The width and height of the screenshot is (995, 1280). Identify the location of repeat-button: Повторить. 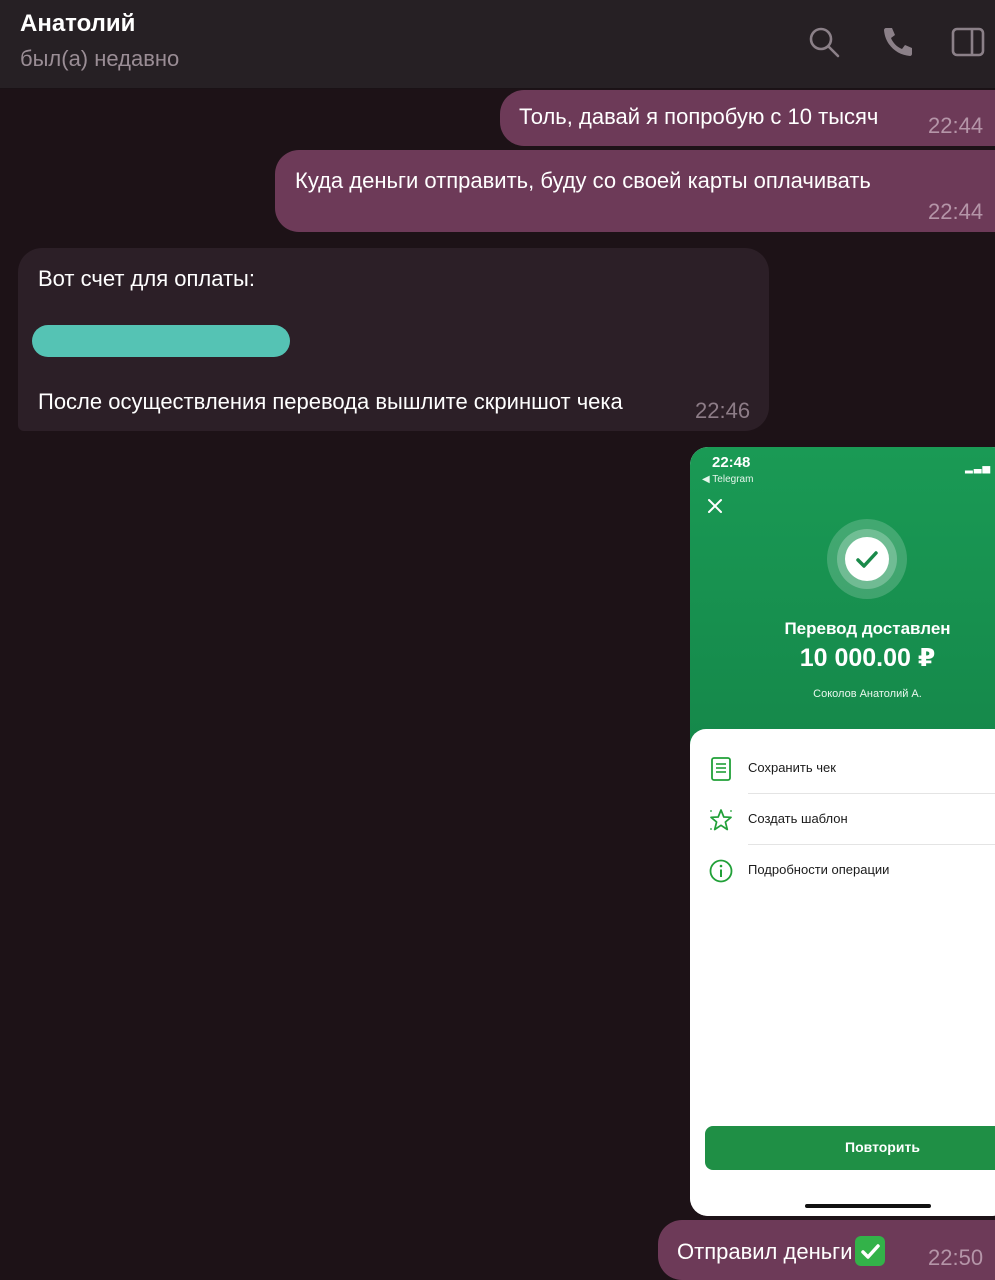
(850, 1148).